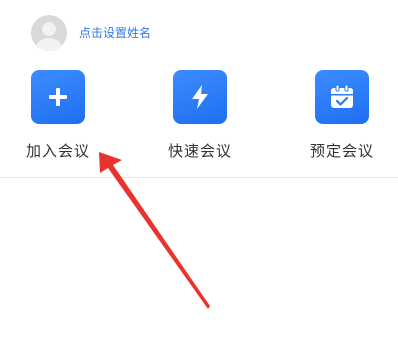  Describe the element at coordinates (341, 151) in the screenshot. I see `schedule-meeting-label: 预定会议` at that location.